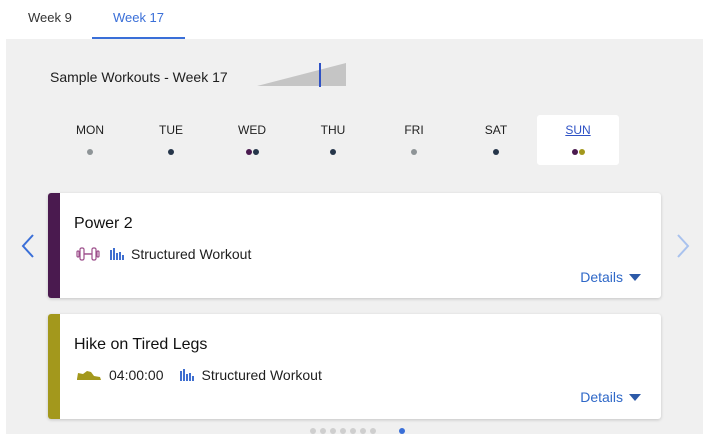 The height and width of the screenshot is (434, 703). What do you see at coordinates (199, 375) in the screenshot?
I see `workout-meta: 04:00:00 Structured Workout` at bounding box center [199, 375].